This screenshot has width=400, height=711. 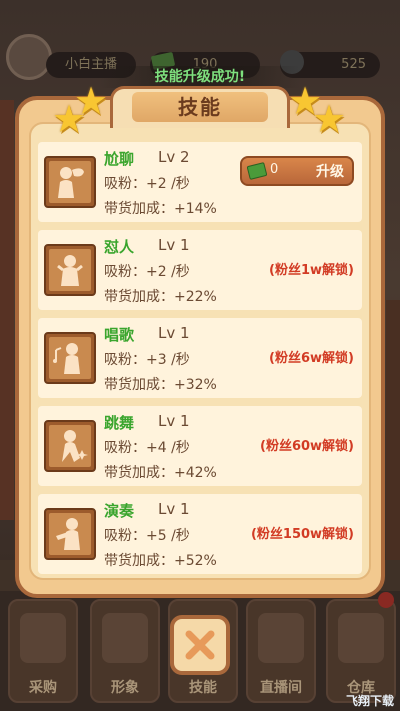 I want to click on watermark: 飞翔下载, so click(x=369, y=701).